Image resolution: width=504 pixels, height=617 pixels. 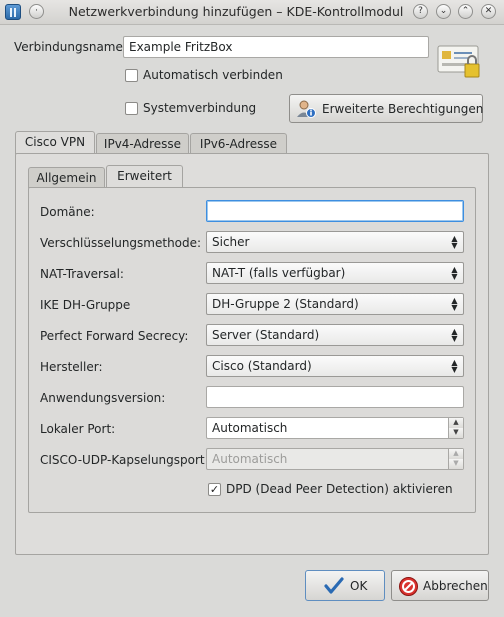 What do you see at coordinates (335, 428) in the screenshot?
I see `local-port-spinbox: Automatisch ▲ ▼` at bounding box center [335, 428].